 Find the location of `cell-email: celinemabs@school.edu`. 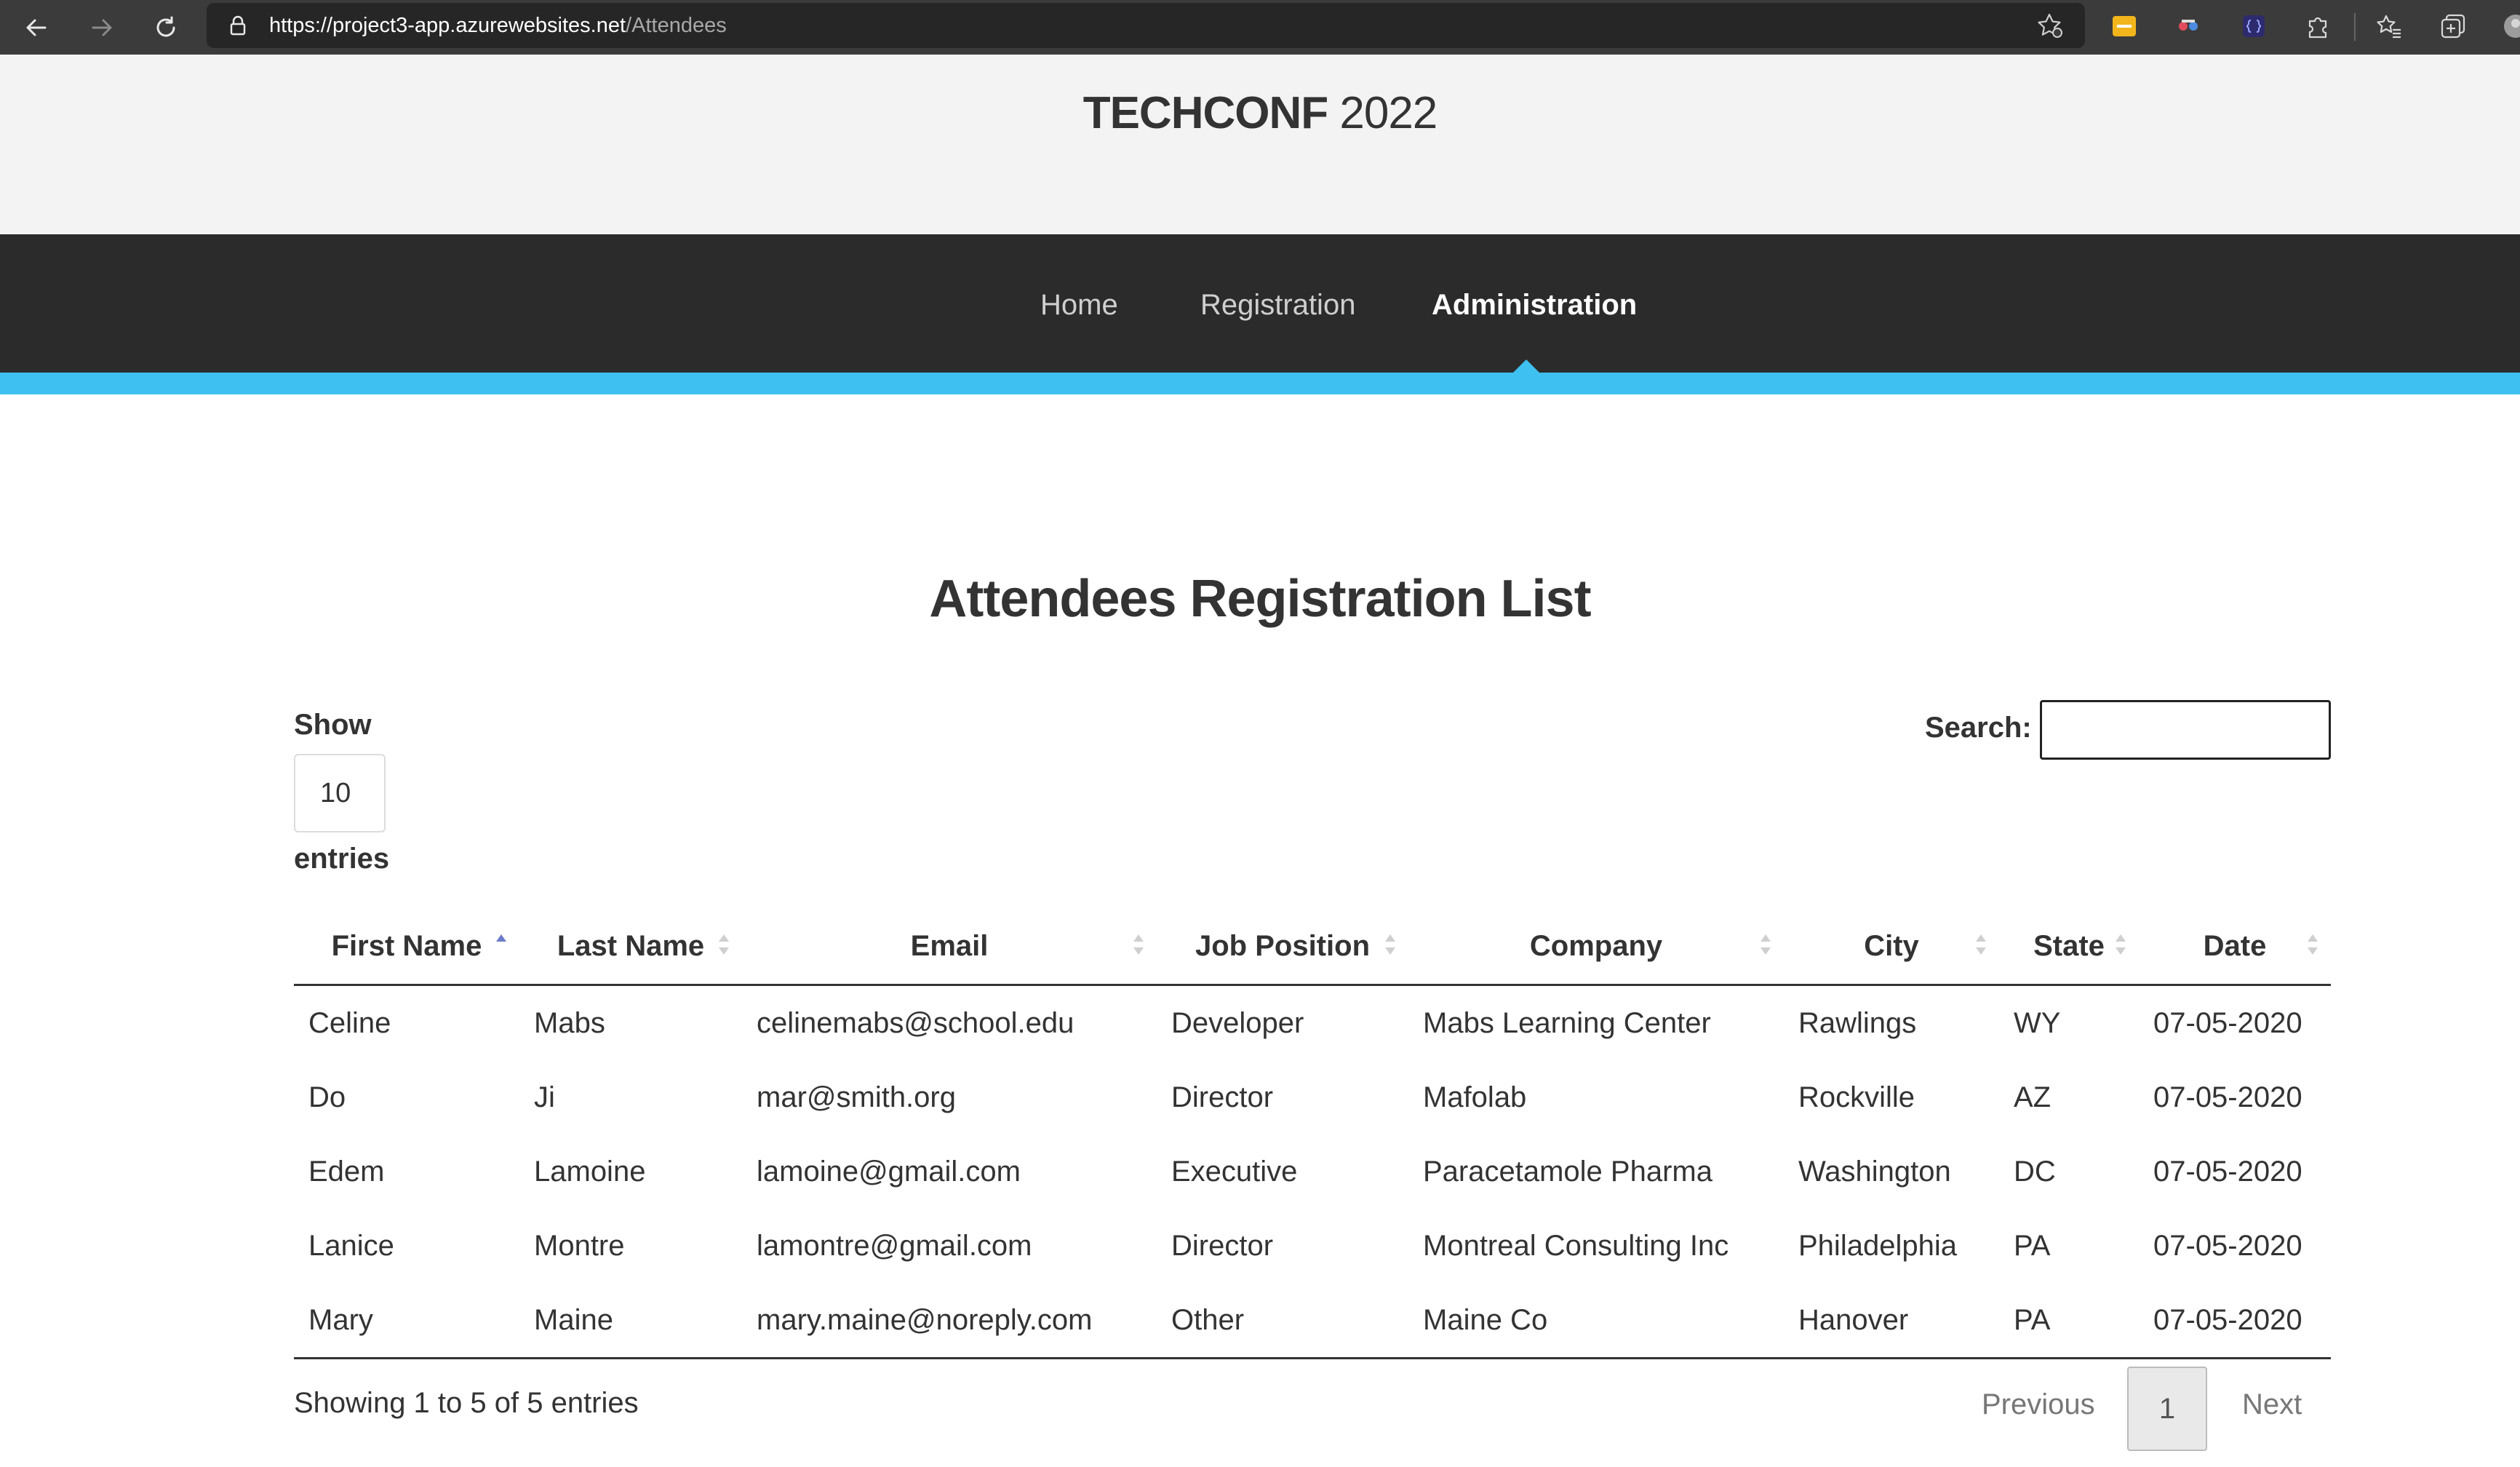

cell-email: celinemabs@school.edu is located at coordinates (915, 1022).